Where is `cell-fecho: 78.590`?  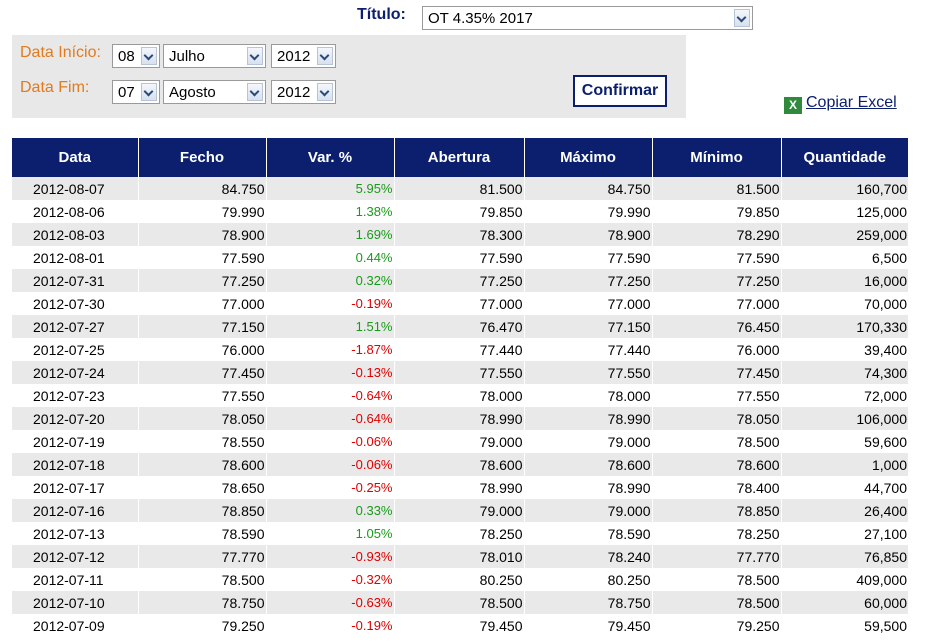
cell-fecho: 78.590 is located at coordinates (201, 533).